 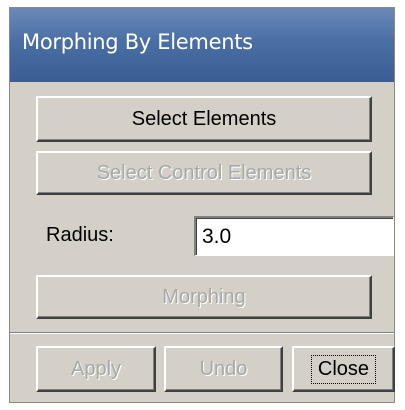 I want to click on apply-button: Apply, so click(x=96, y=369).